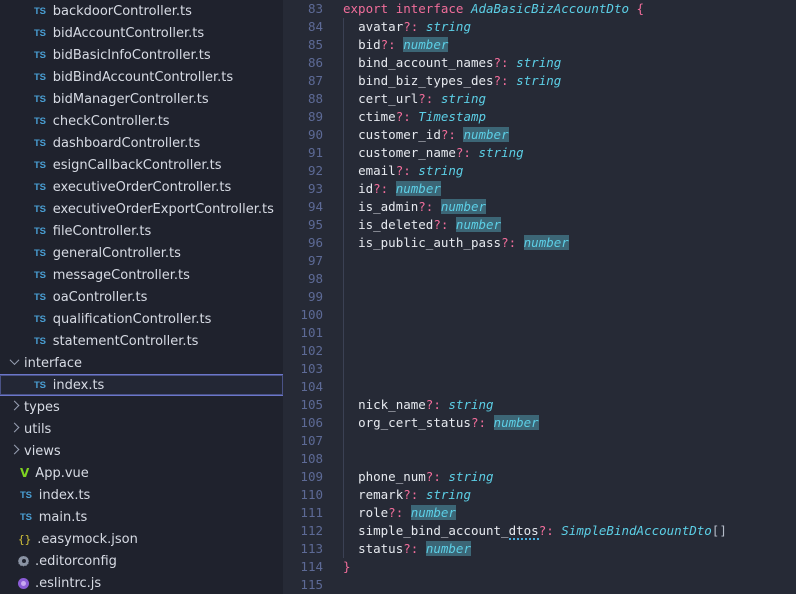  Describe the element at coordinates (76, 561) in the screenshot. I see `sidebar-item-label: .editorconfig` at that location.